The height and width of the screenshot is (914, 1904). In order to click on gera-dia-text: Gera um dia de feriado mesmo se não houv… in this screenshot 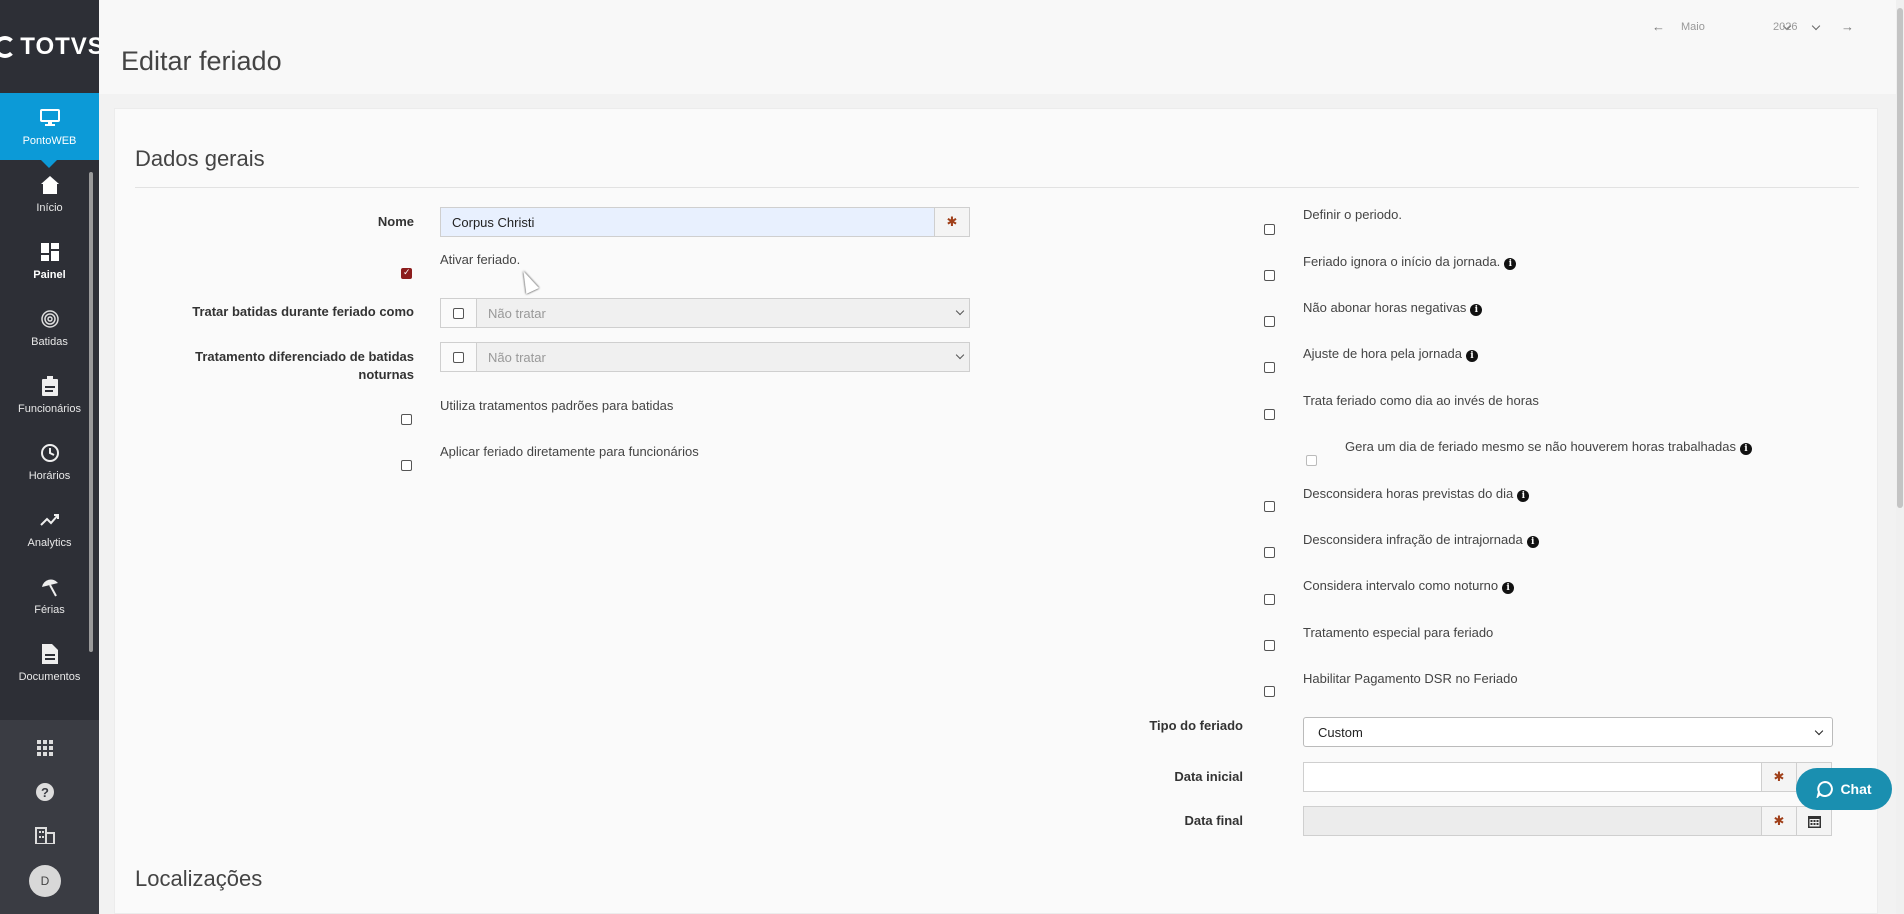, I will do `click(1540, 446)`.